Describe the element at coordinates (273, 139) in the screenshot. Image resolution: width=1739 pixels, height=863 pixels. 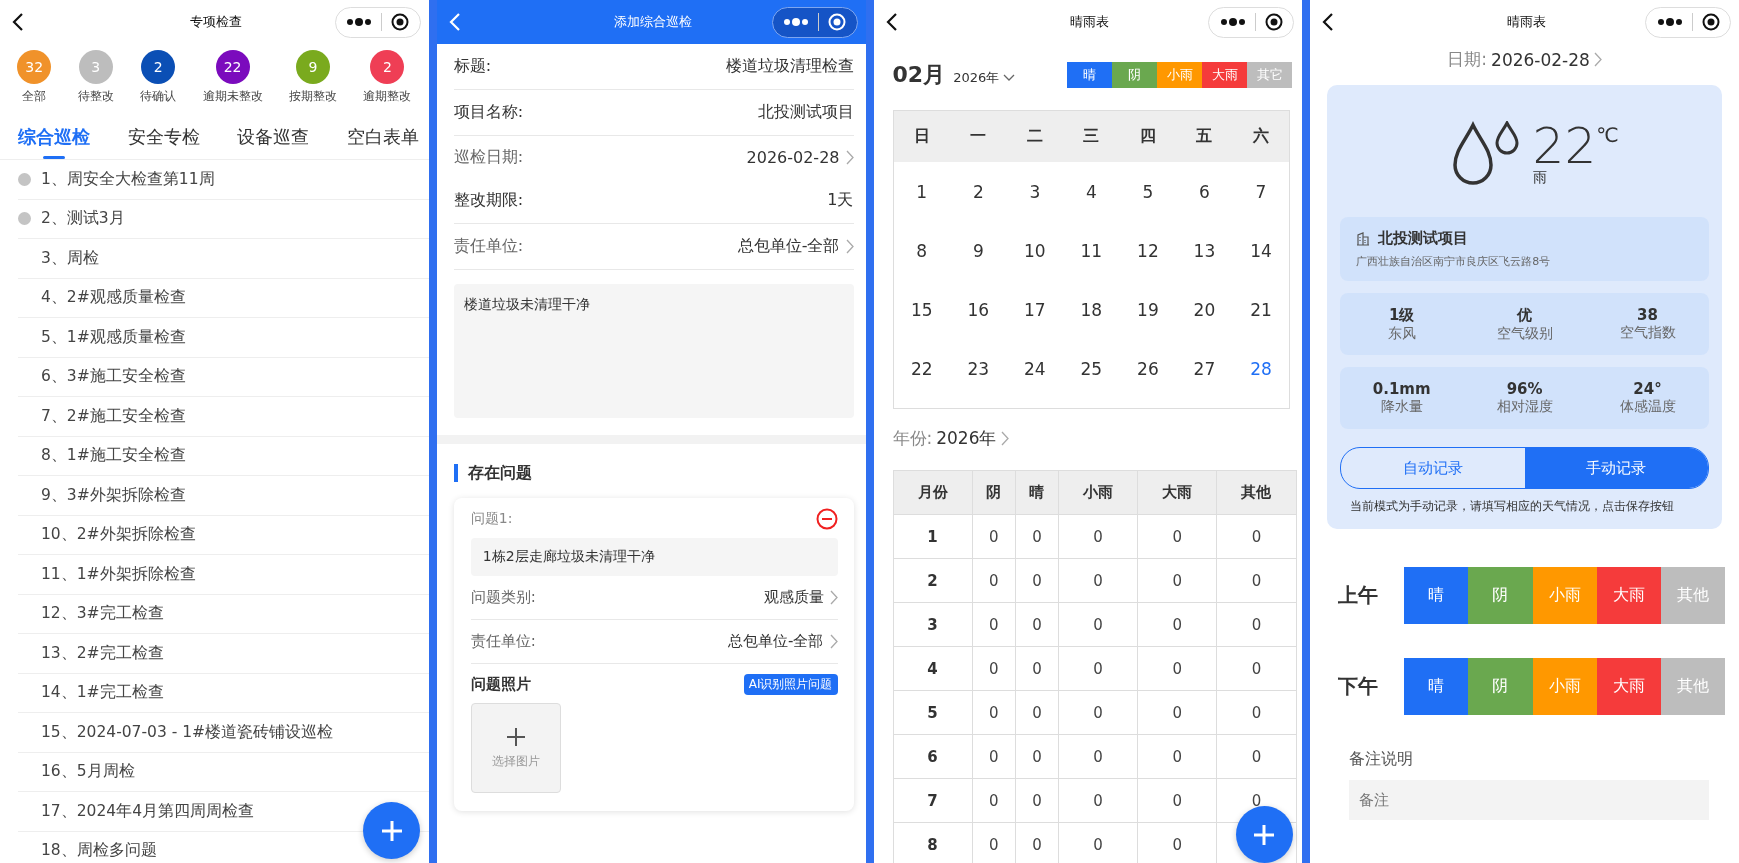
I see `tab: 设备巡查` at that location.